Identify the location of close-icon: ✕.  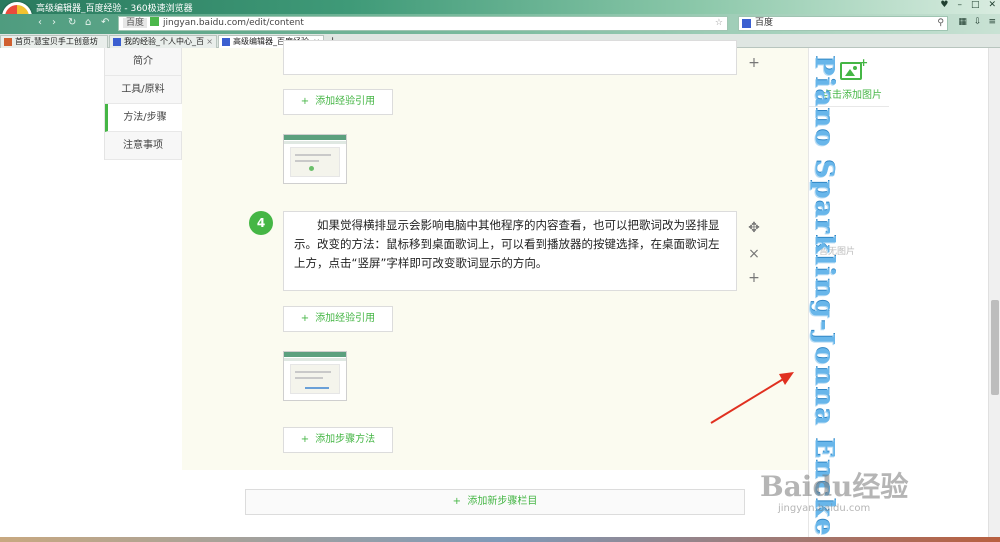
(992, 5).